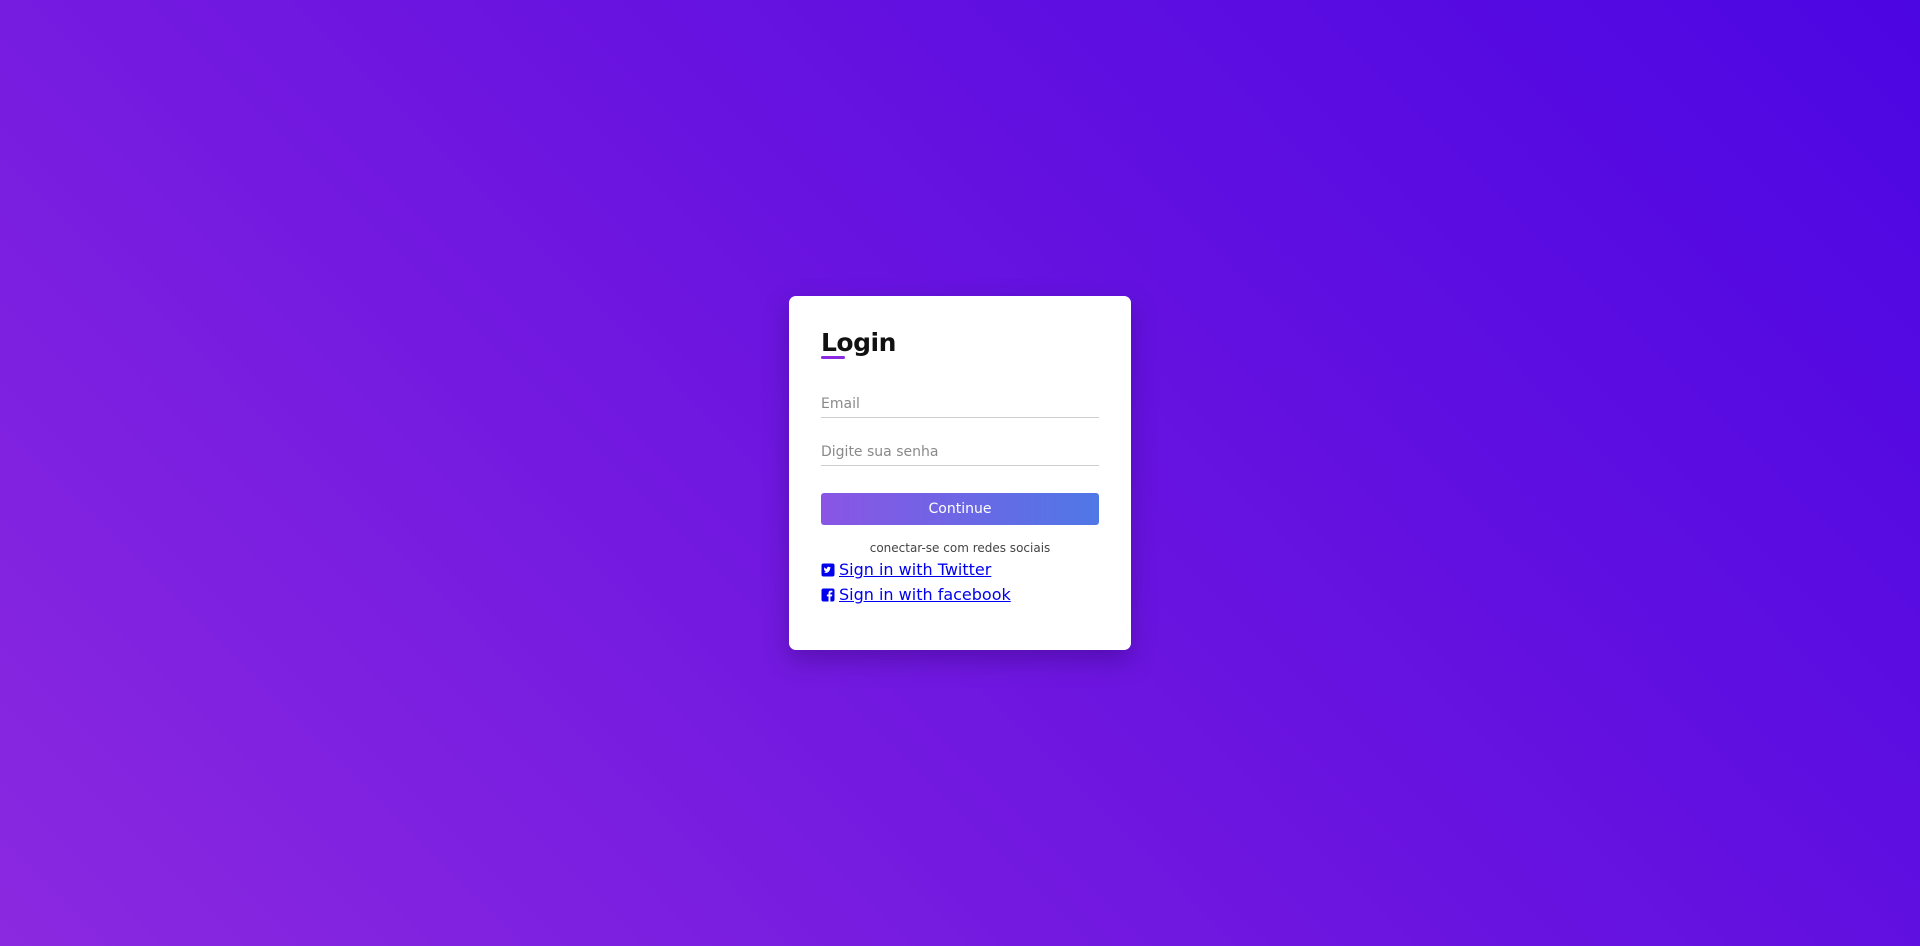 The width and height of the screenshot is (1920, 946). I want to click on email-field, so click(960, 404).